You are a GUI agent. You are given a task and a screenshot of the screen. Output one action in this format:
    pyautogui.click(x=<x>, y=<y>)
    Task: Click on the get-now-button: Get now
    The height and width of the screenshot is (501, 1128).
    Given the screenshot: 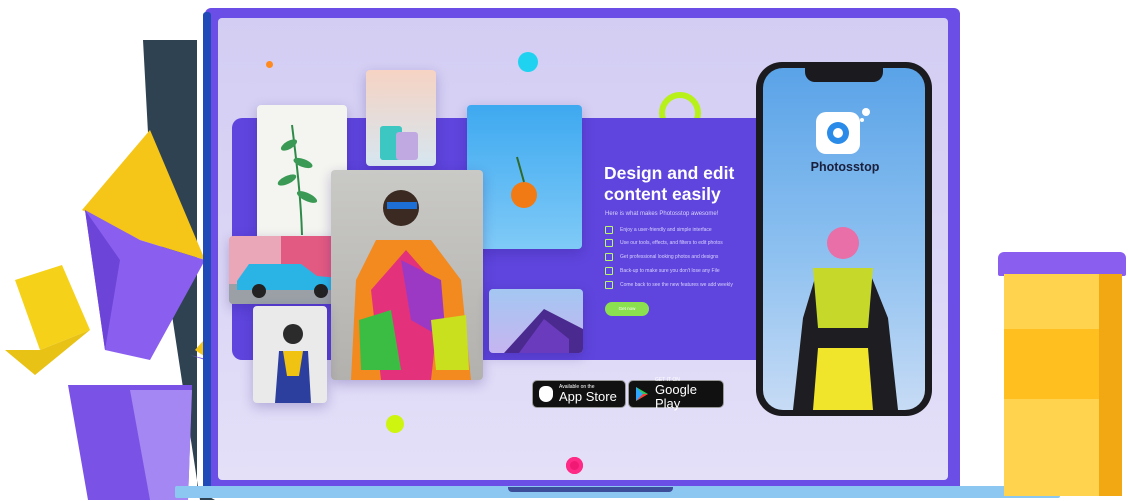 What is the action you would take?
    pyautogui.click(x=627, y=309)
    